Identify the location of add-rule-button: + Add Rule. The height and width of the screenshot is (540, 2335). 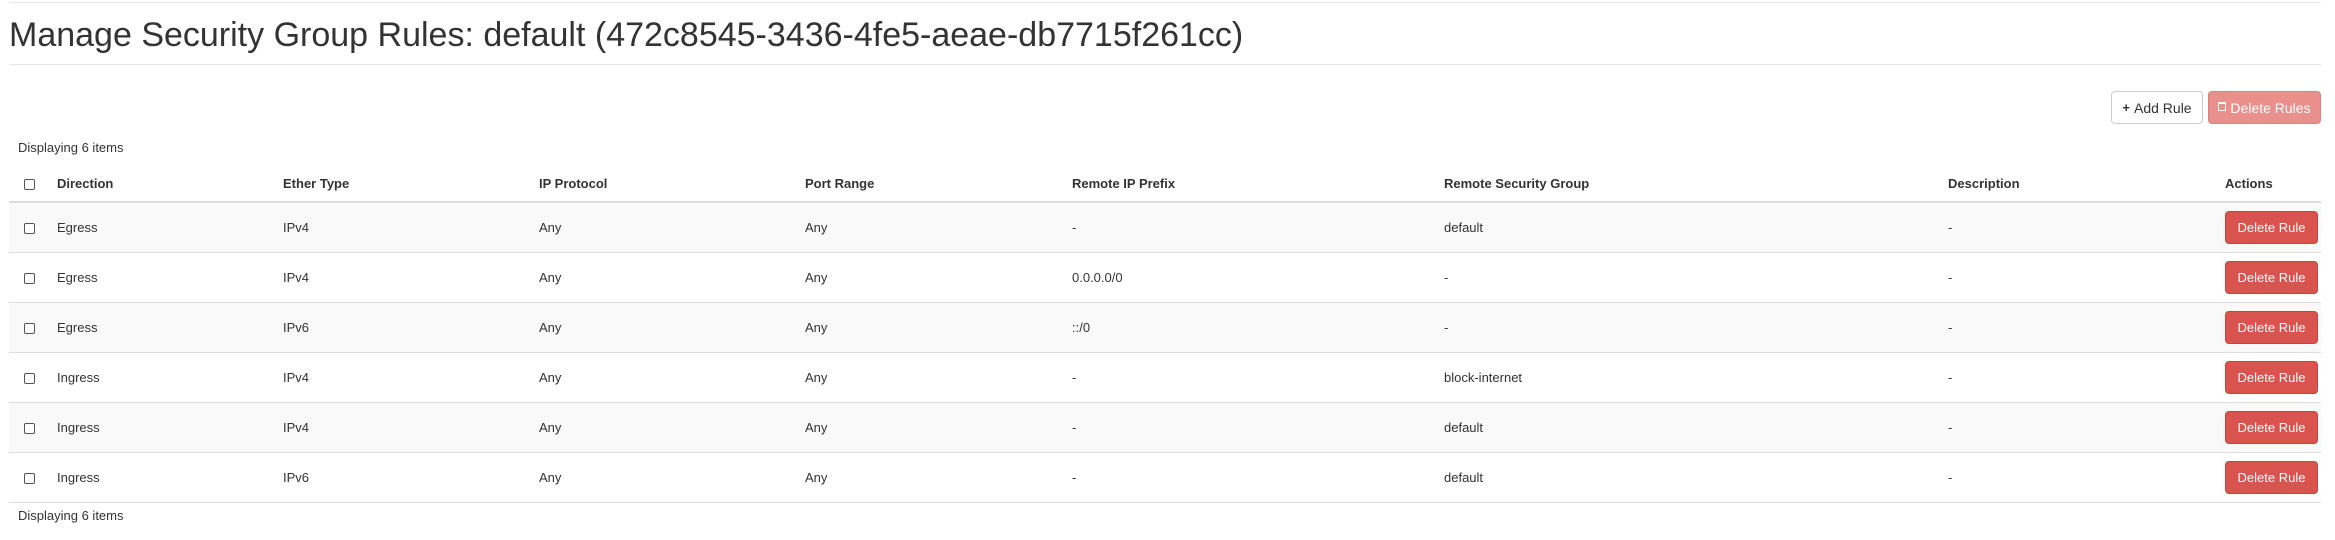
(2157, 107).